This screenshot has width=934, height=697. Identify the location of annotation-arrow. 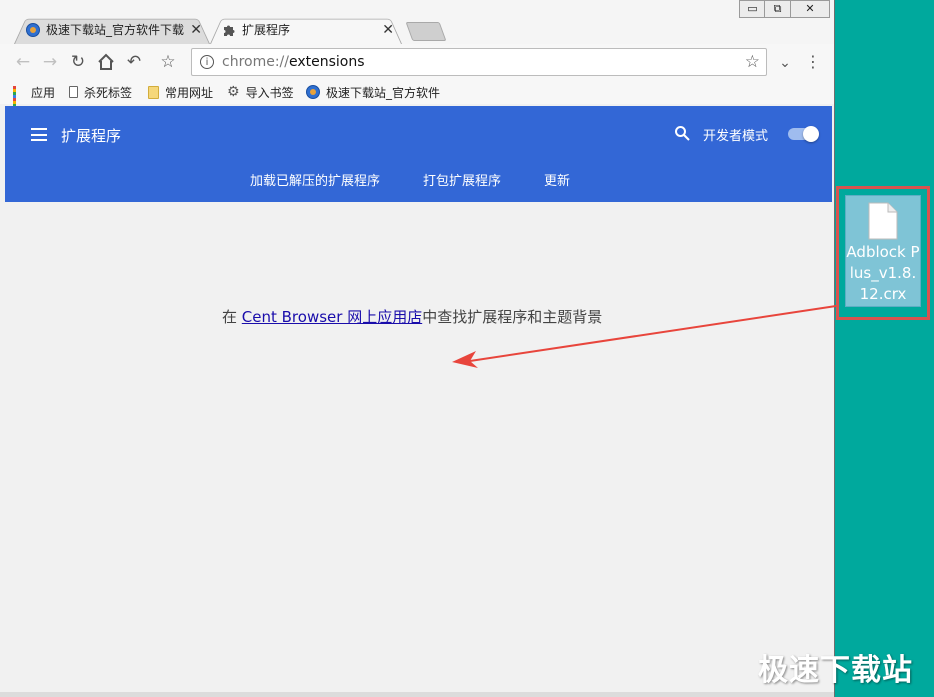
(644, 336).